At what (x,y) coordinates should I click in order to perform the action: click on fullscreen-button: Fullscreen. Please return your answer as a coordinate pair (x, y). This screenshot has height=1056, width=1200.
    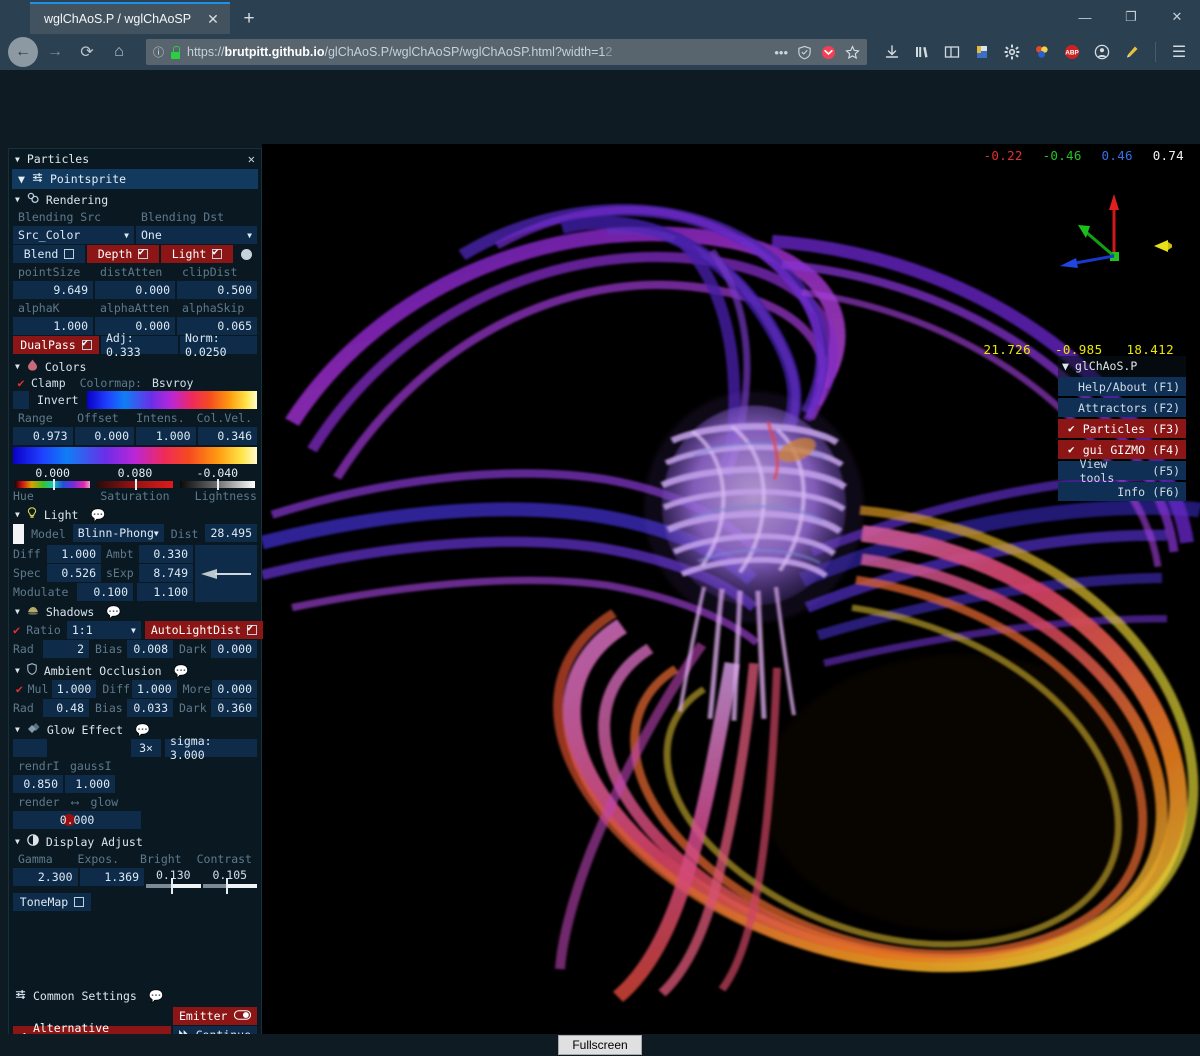
    Looking at the image, I should click on (600, 1045).